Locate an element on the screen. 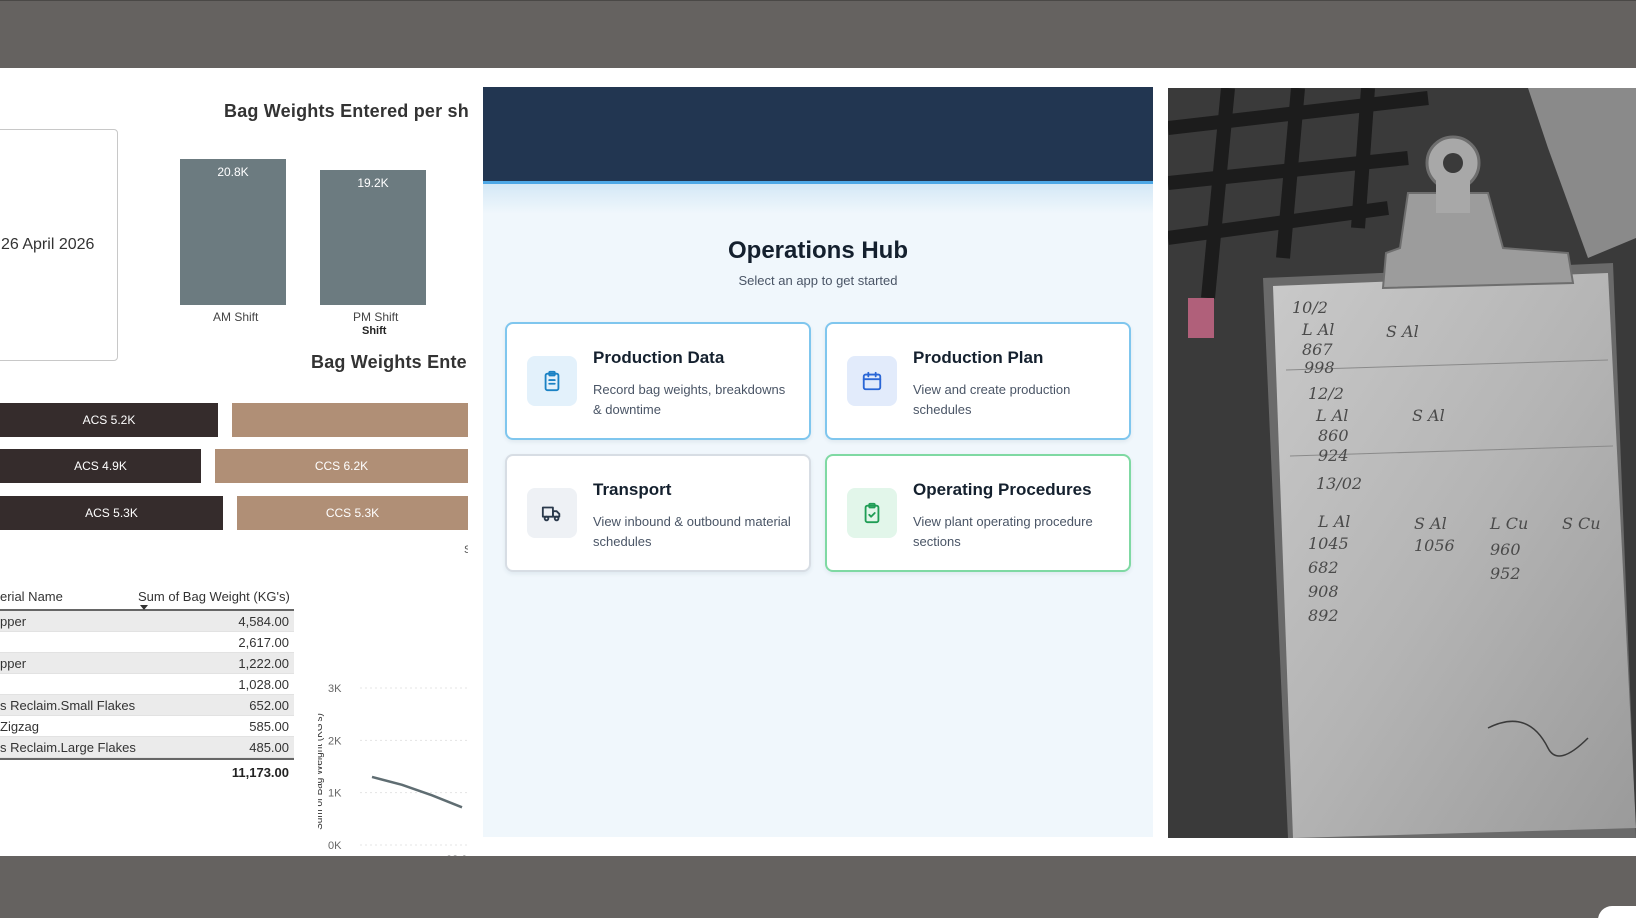  date-card: 26 April 2026 is located at coordinates (59, 245).